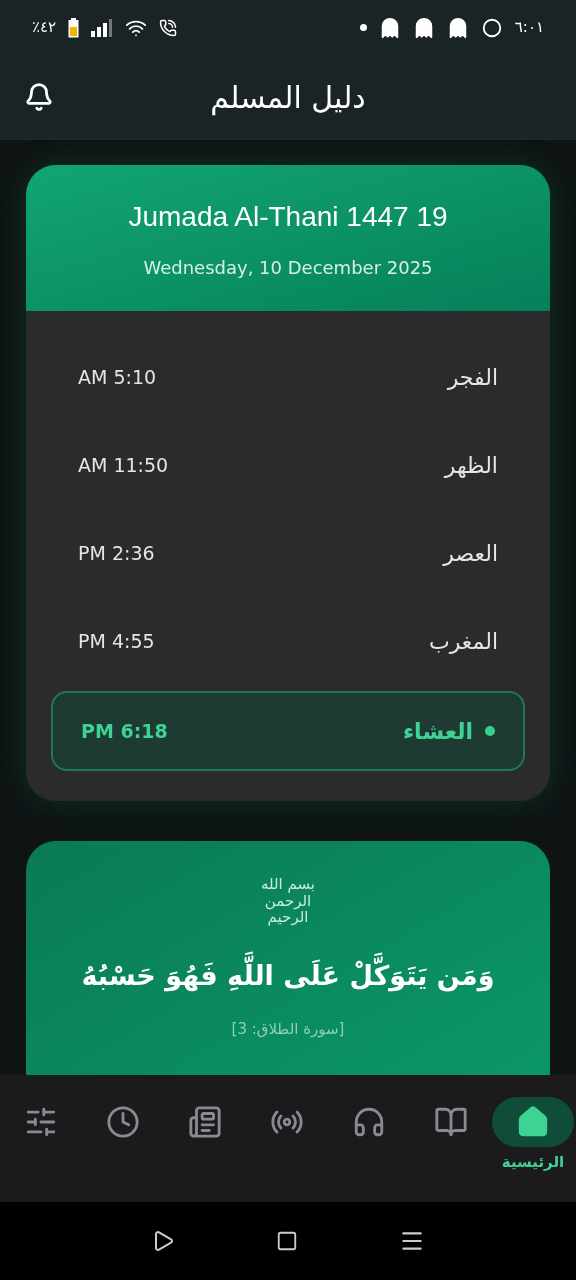 This screenshot has width=576, height=1280. What do you see at coordinates (437, 731) in the screenshot?
I see `prayer-name: العشاء` at bounding box center [437, 731].